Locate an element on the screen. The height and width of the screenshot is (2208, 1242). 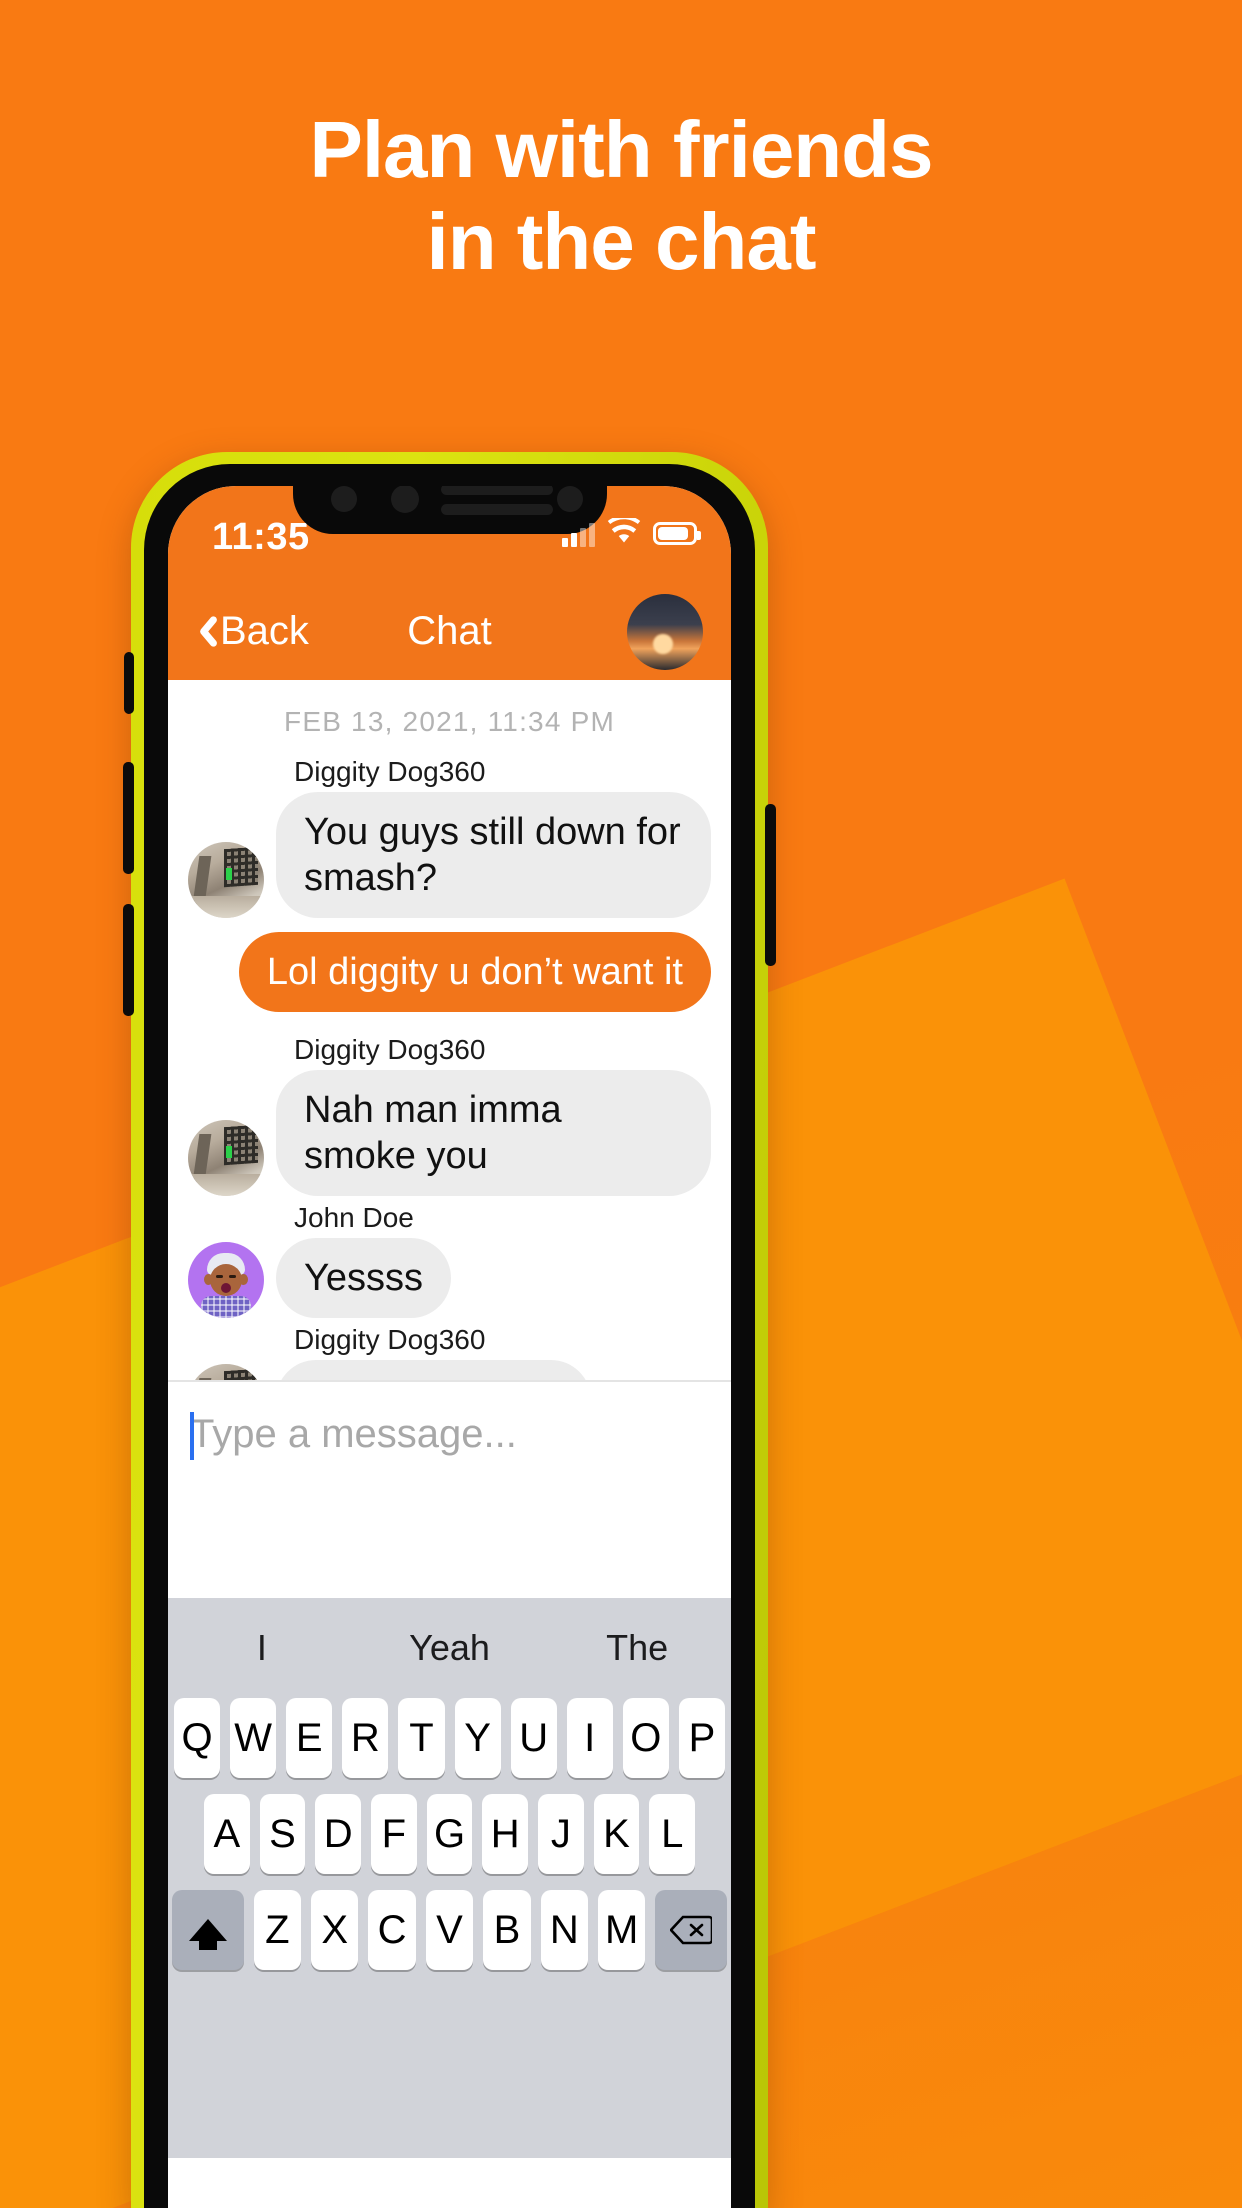
message-line: Yessss is located at coordinates (449, 1278).